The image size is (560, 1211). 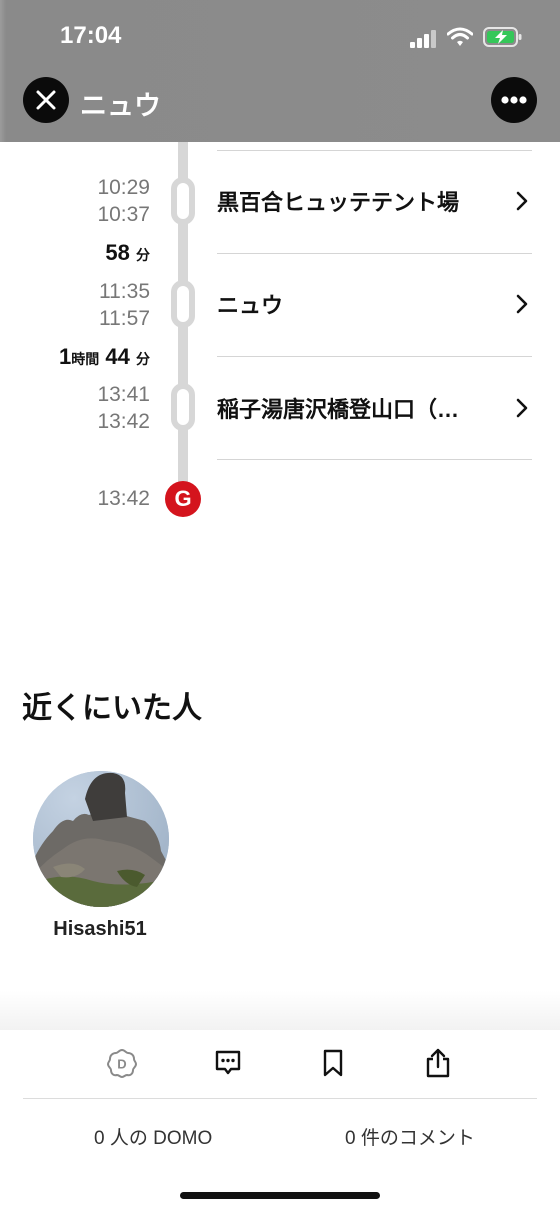 I want to click on stop-row: ニュウ, so click(x=382, y=304).